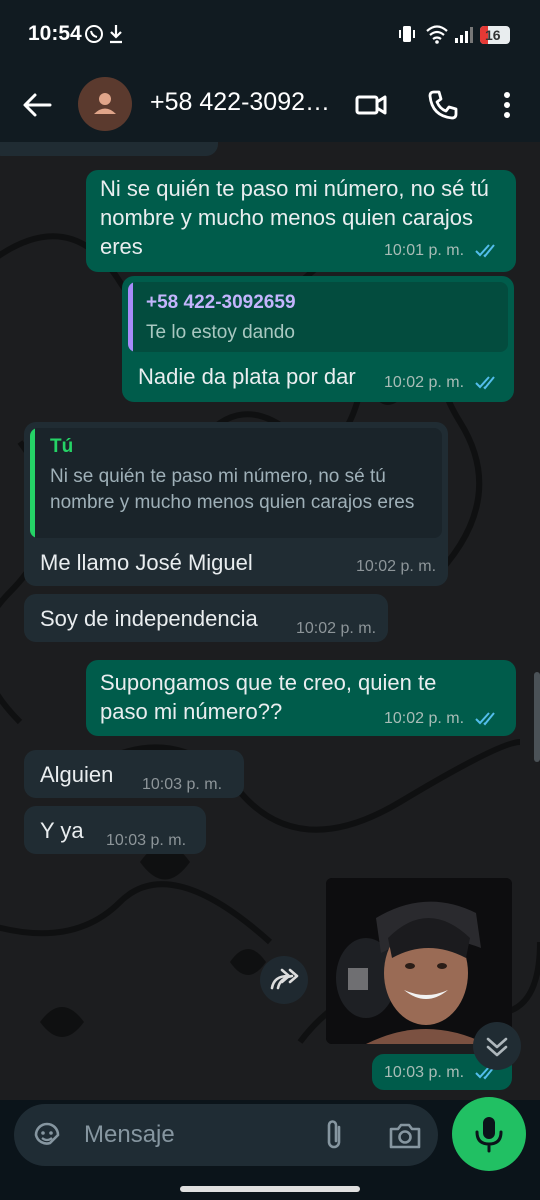  What do you see at coordinates (371, 105) in the screenshot?
I see `video-call-icon` at bounding box center [371, 105].